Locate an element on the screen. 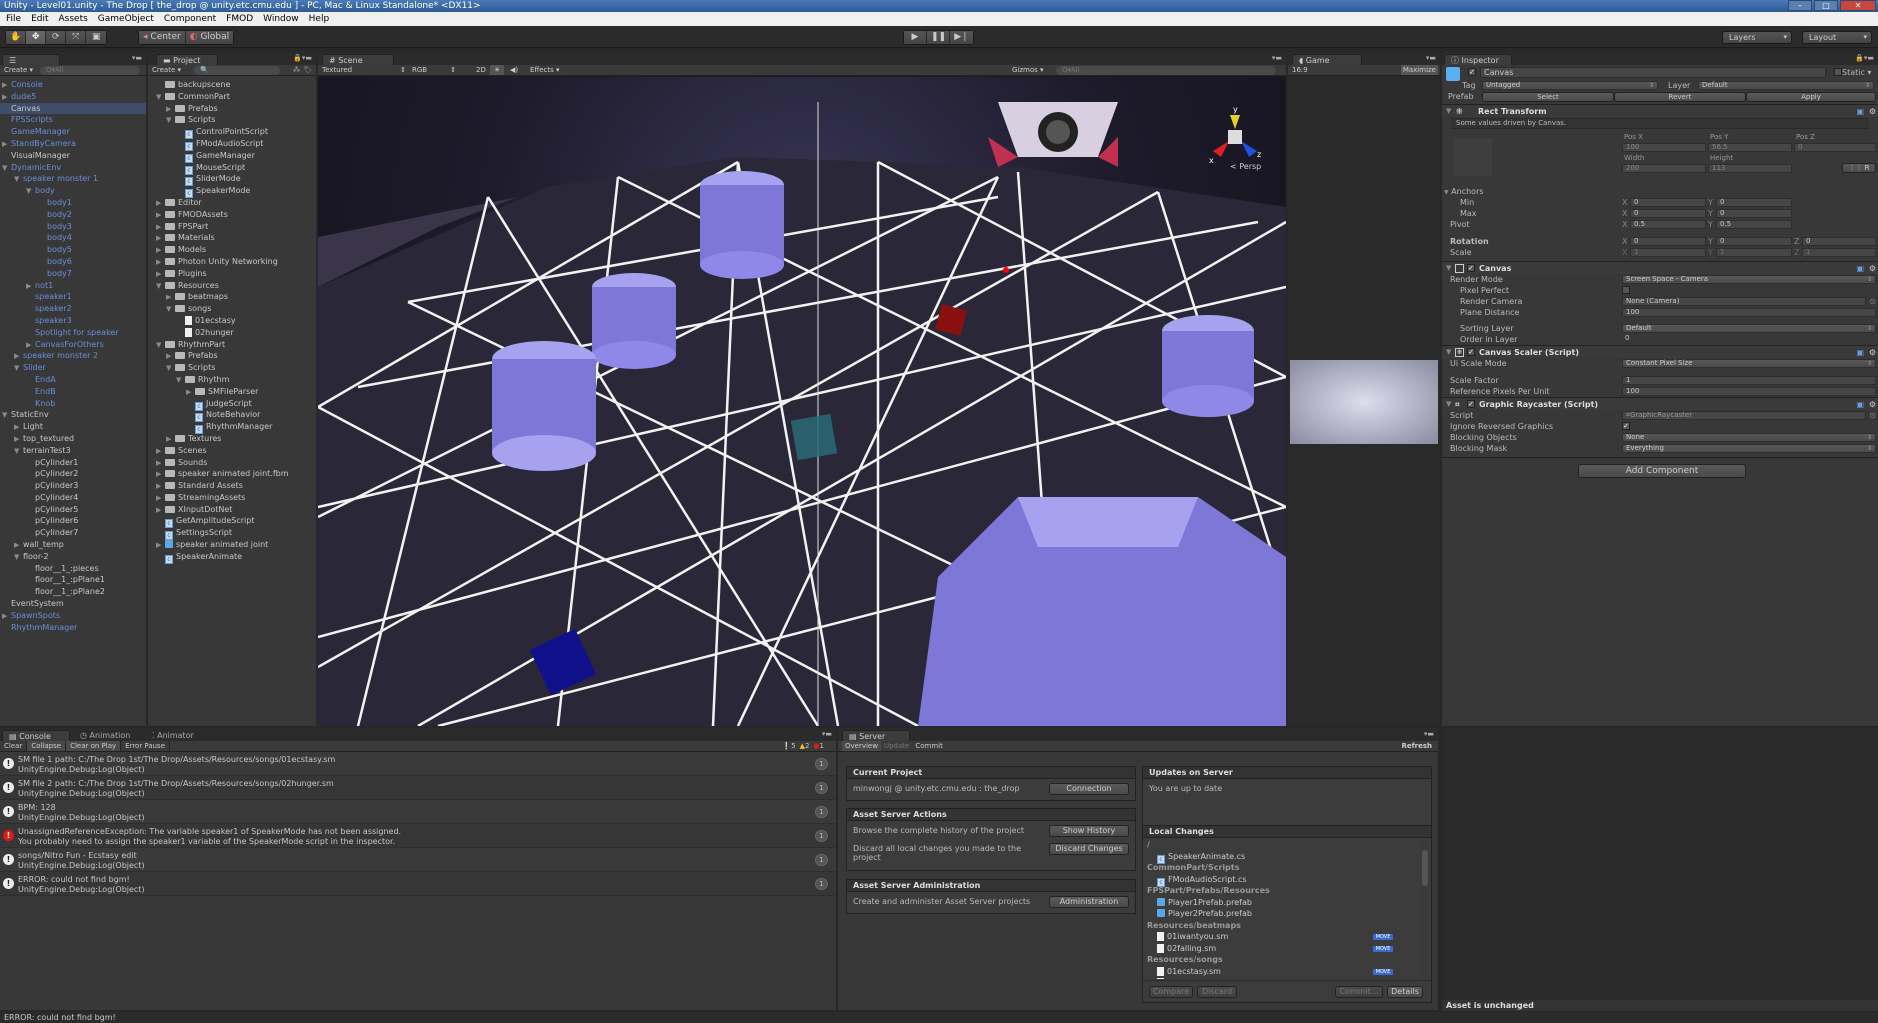 Image resolution: width=1878 pixels, height=1023 pixels. project-item: c JudgeScript is located at coordinates (236, 404).